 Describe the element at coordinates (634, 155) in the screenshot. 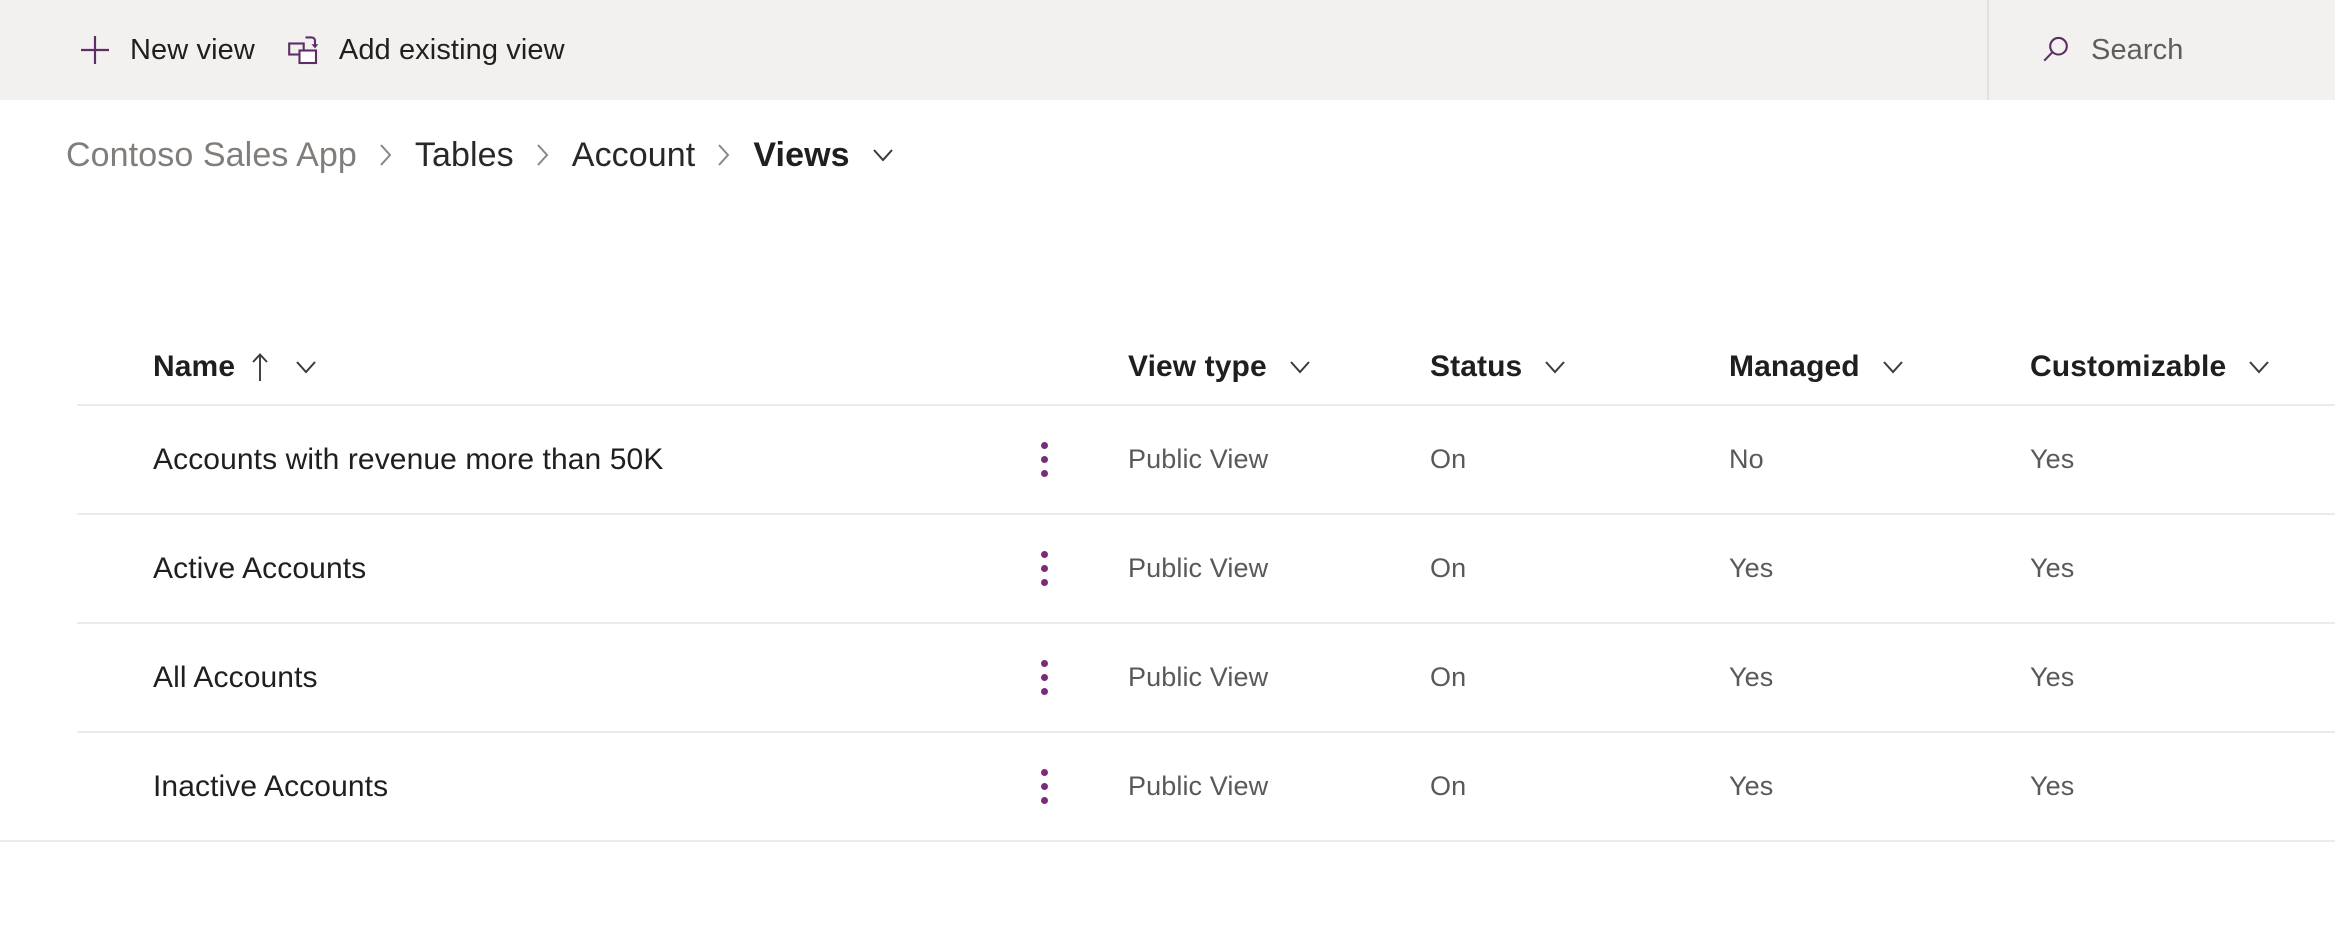

I see `breadcrumb-item-account: Account` at that location.